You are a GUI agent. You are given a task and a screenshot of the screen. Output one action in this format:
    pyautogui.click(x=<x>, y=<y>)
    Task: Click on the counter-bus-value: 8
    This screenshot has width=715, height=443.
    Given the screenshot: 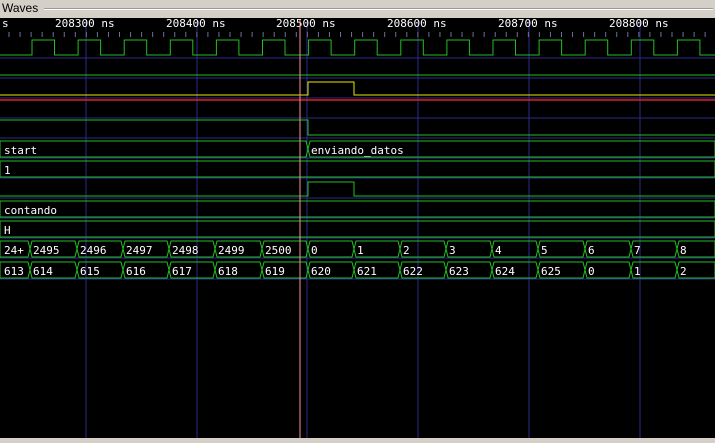 What is the action you would take?
    pyautogui.click(x=683, y=250)
    